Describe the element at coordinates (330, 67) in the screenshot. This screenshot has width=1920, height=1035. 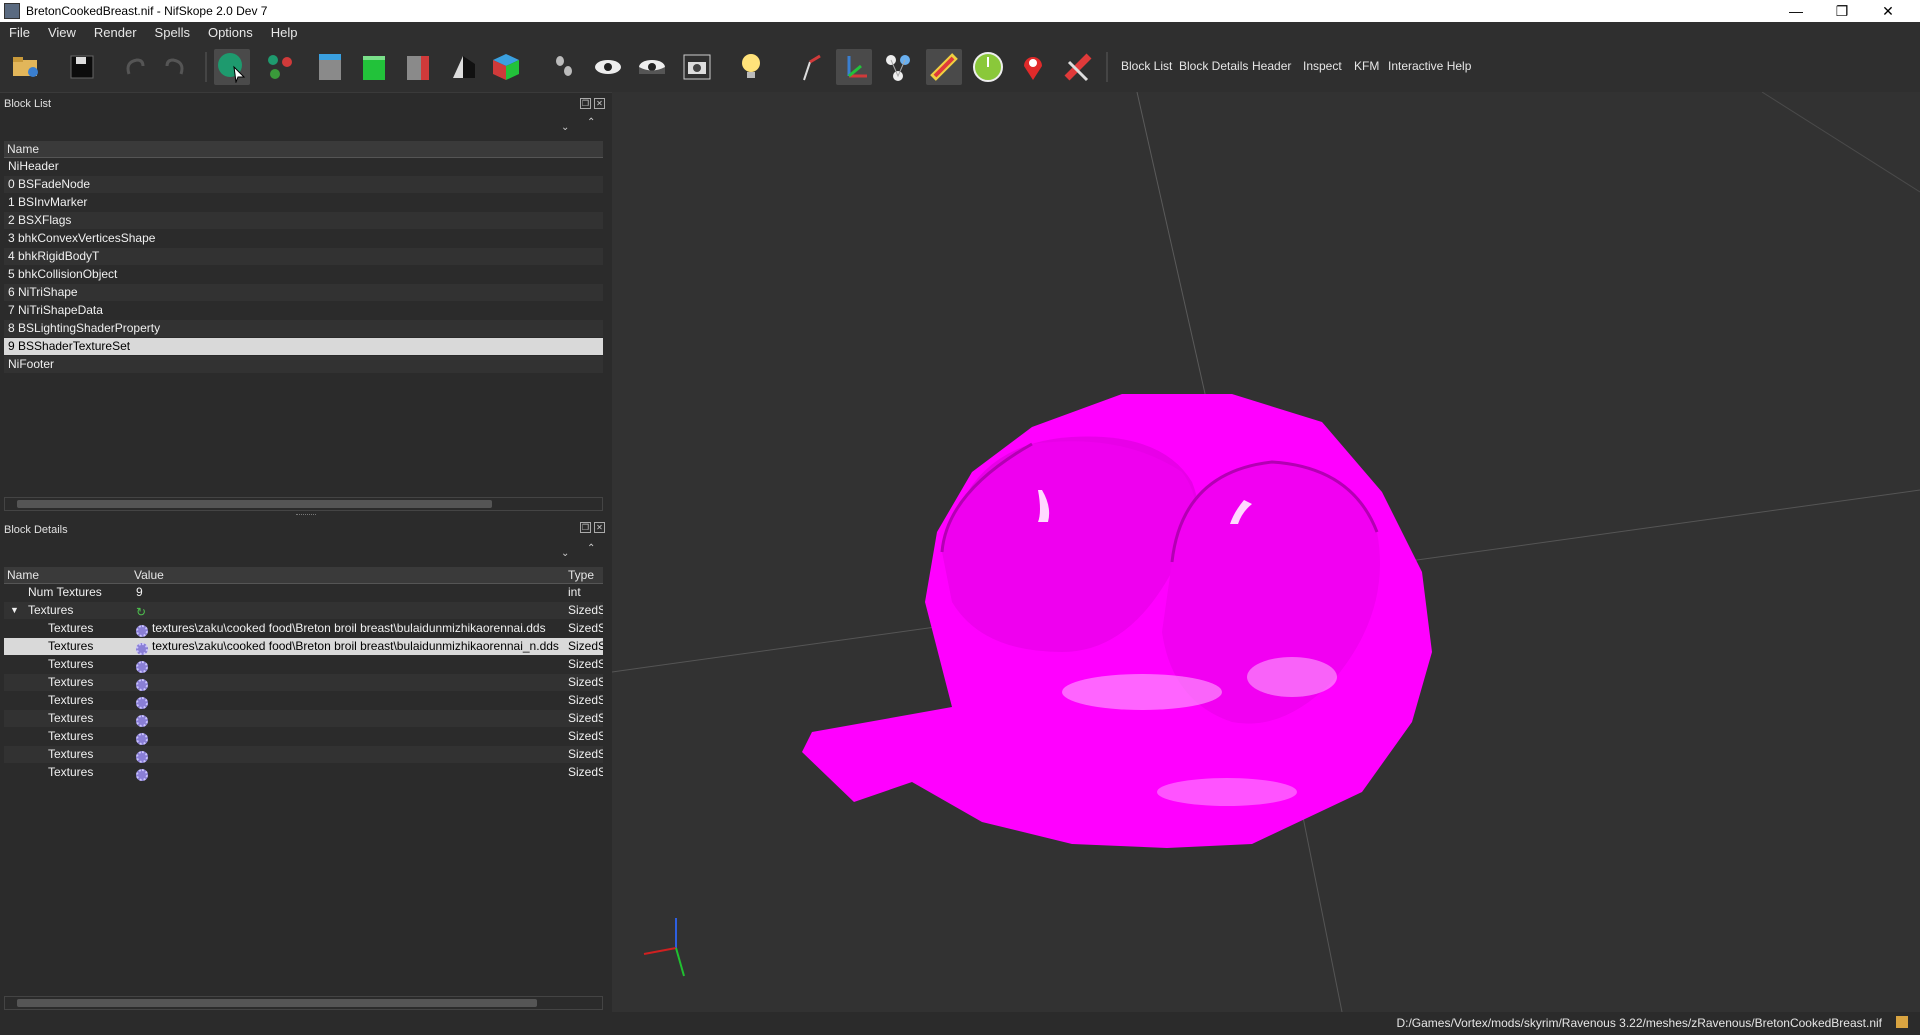
I see `view-top-button` at that location.